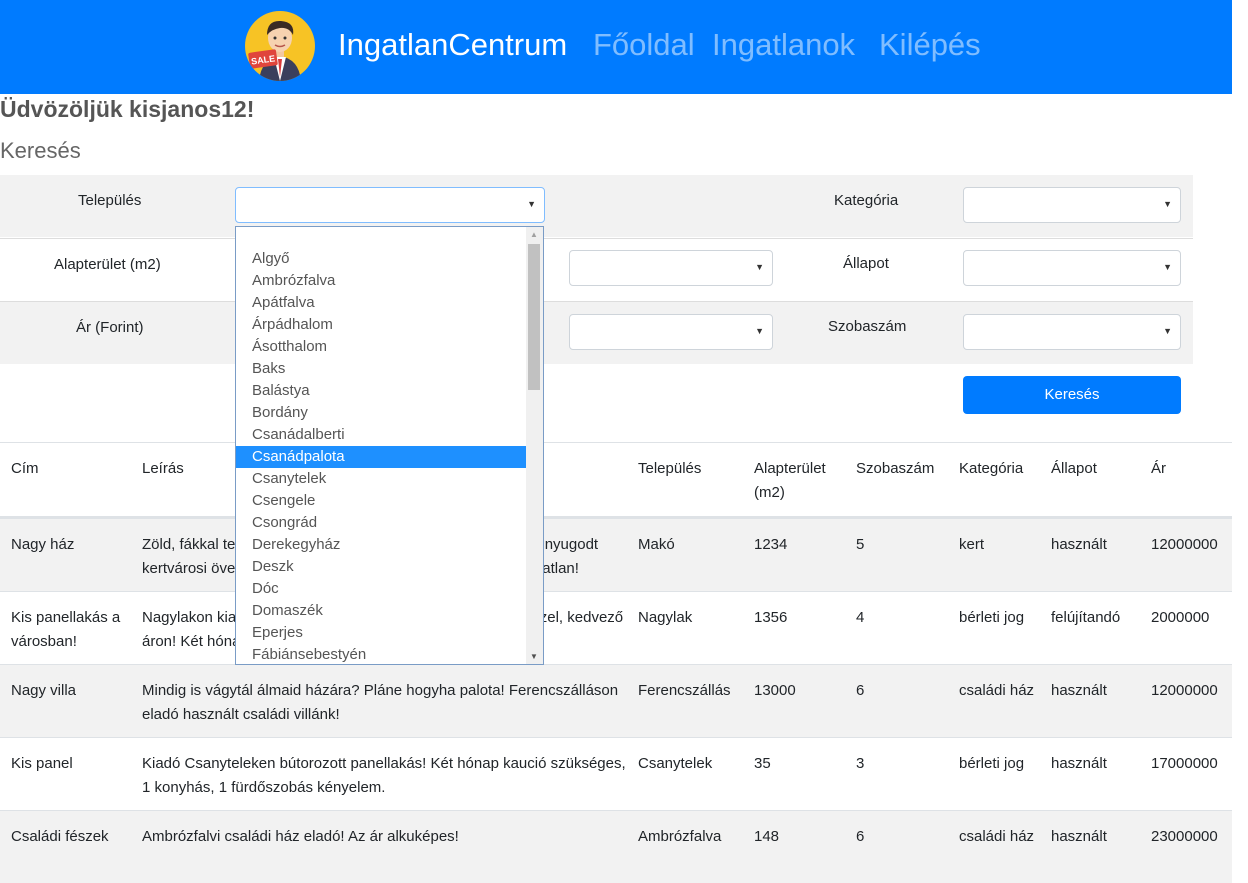  I want to click on rooms-label: Szobaszám, so click(867, 326).